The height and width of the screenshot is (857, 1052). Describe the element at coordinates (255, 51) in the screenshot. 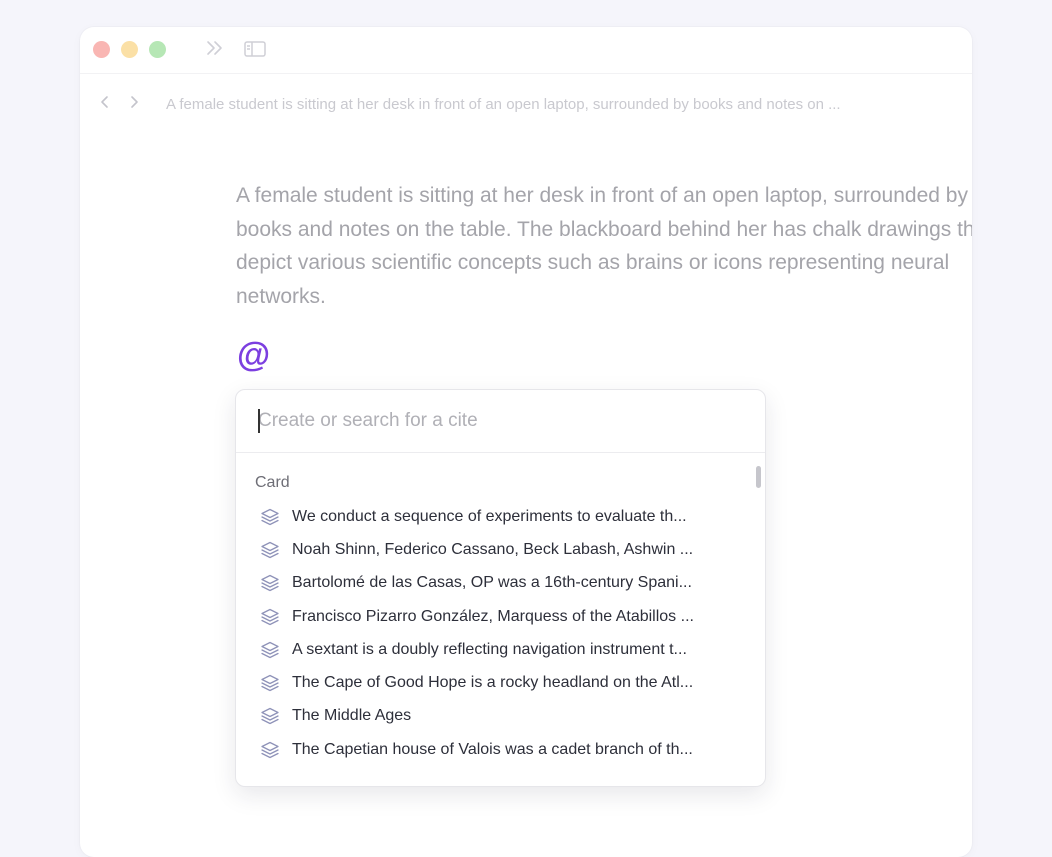

I see `sidebar-icon` at that location.